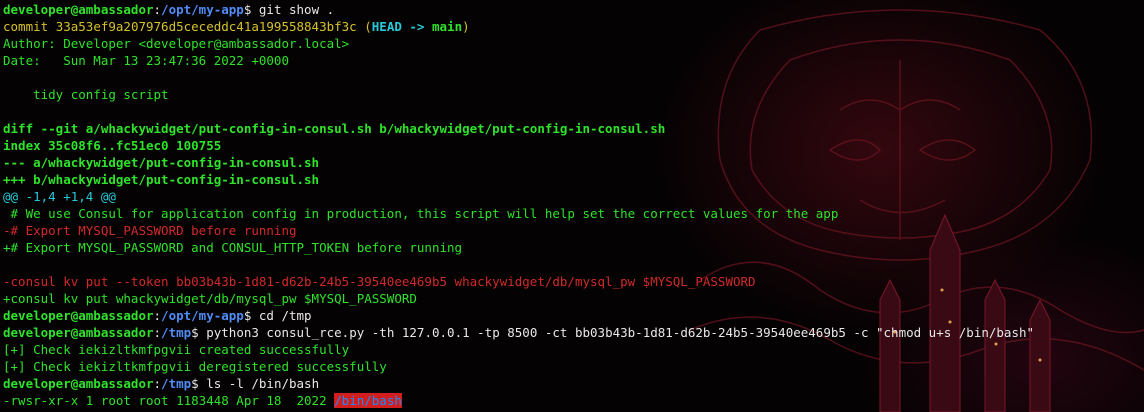  Describe the element at coordinates (573, 264) in the screenshot. I see `diff-context-blank` at that location.